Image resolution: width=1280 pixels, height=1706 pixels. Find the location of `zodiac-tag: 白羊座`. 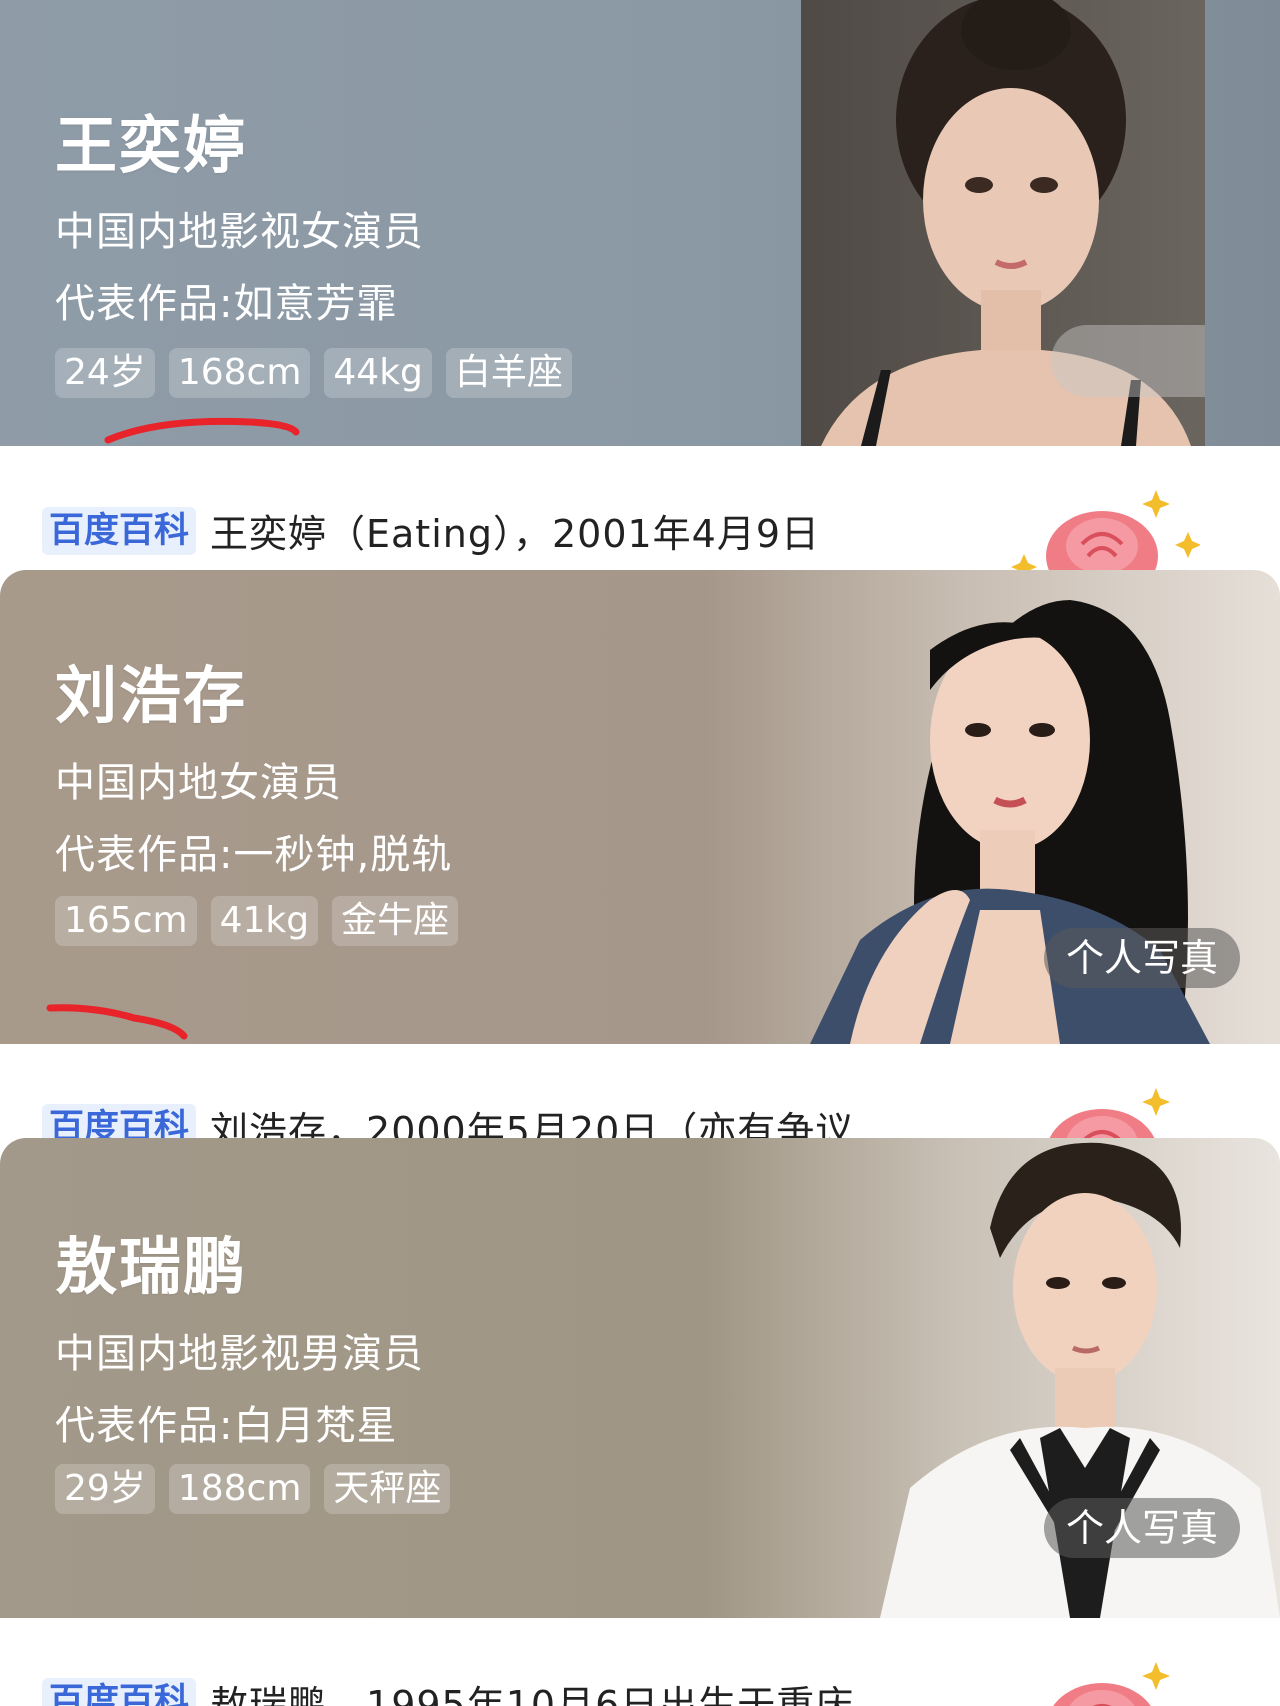

zodiac-tag: 白羊座 is located at coordinates (508, 373).